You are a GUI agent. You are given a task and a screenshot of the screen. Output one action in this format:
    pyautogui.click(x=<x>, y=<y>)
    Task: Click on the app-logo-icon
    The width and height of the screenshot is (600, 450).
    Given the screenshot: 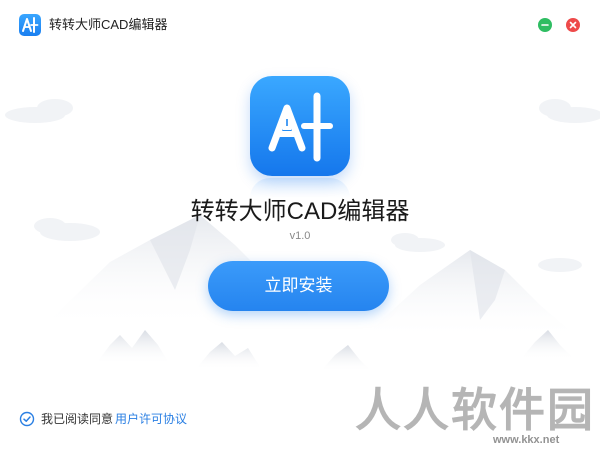 What is the action you would take?
    pyautogui.click(x=30, y=25)
    